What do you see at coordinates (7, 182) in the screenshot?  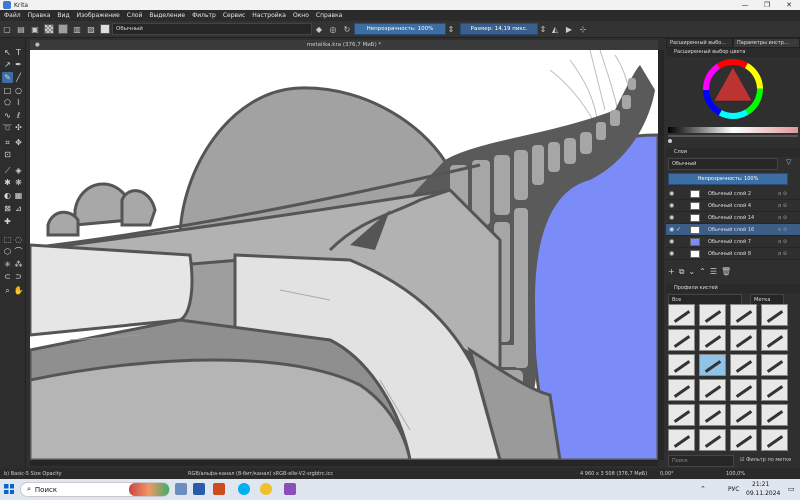 I see `smart-patch-icon: ✱` at bounding box center [7, 182].